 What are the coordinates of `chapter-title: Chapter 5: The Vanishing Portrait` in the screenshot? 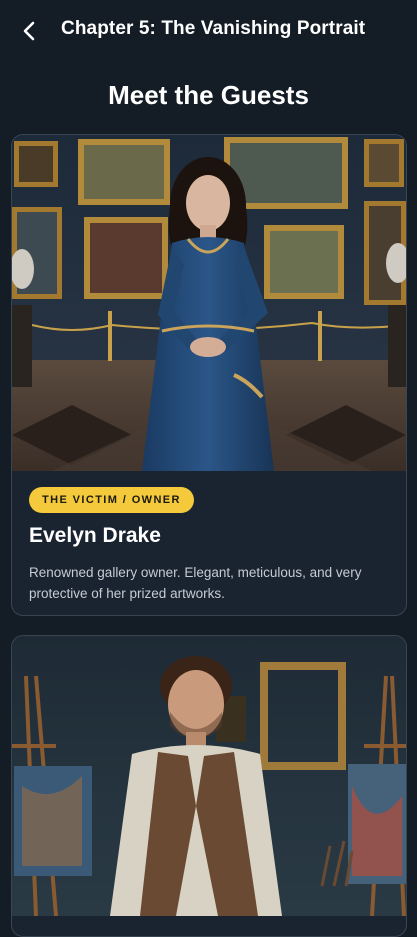 It's located at (213, 28).